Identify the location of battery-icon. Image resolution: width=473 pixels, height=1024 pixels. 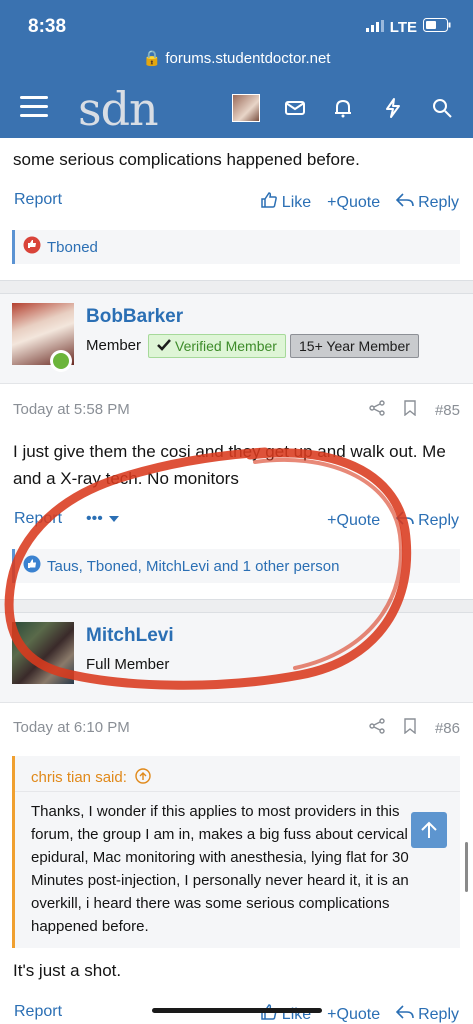
(437, 27).